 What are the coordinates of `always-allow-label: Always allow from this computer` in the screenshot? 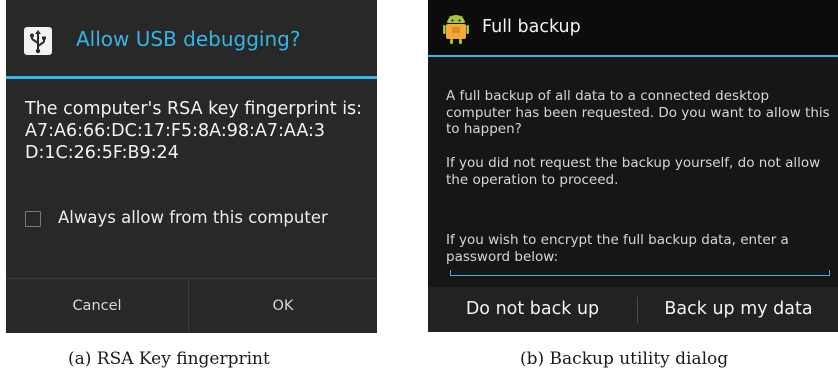 It's located at (193, 217).